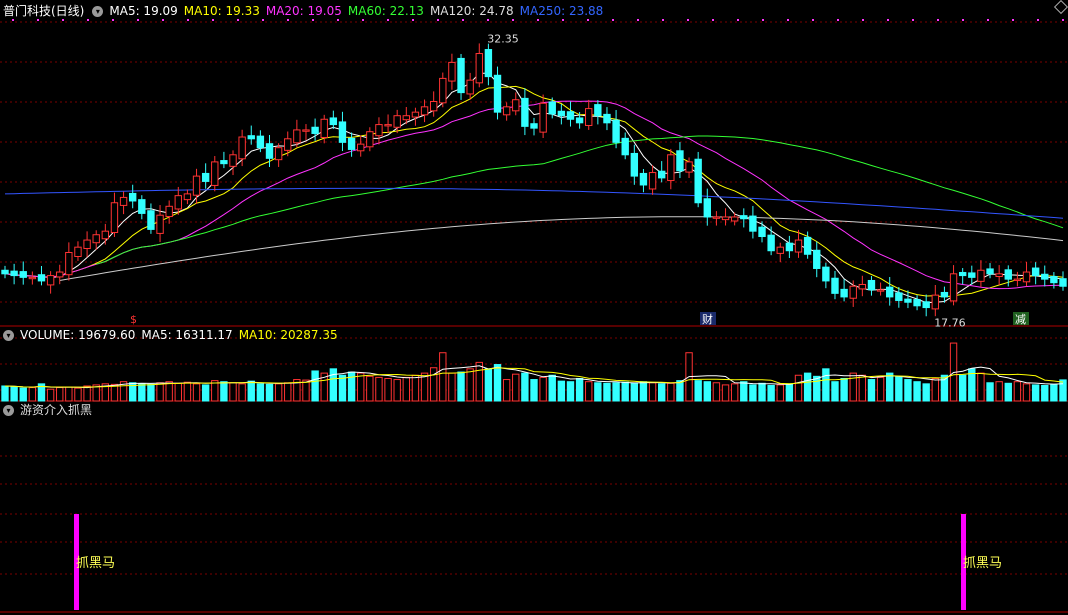  What do you see at coordinates (534, 203) in the screenshot?
I see `ma250-line` at bounding box center [534, 203].